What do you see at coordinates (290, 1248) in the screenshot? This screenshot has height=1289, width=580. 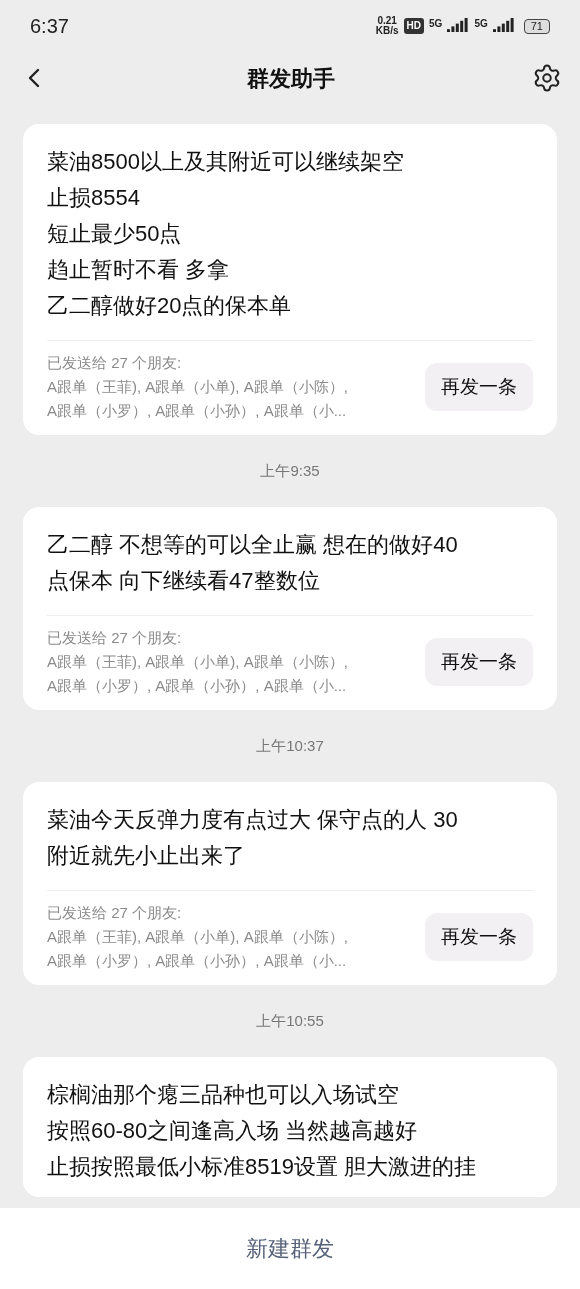 I see `new-broadcast-button: 新建群发` at bounding box center [290, 1248].